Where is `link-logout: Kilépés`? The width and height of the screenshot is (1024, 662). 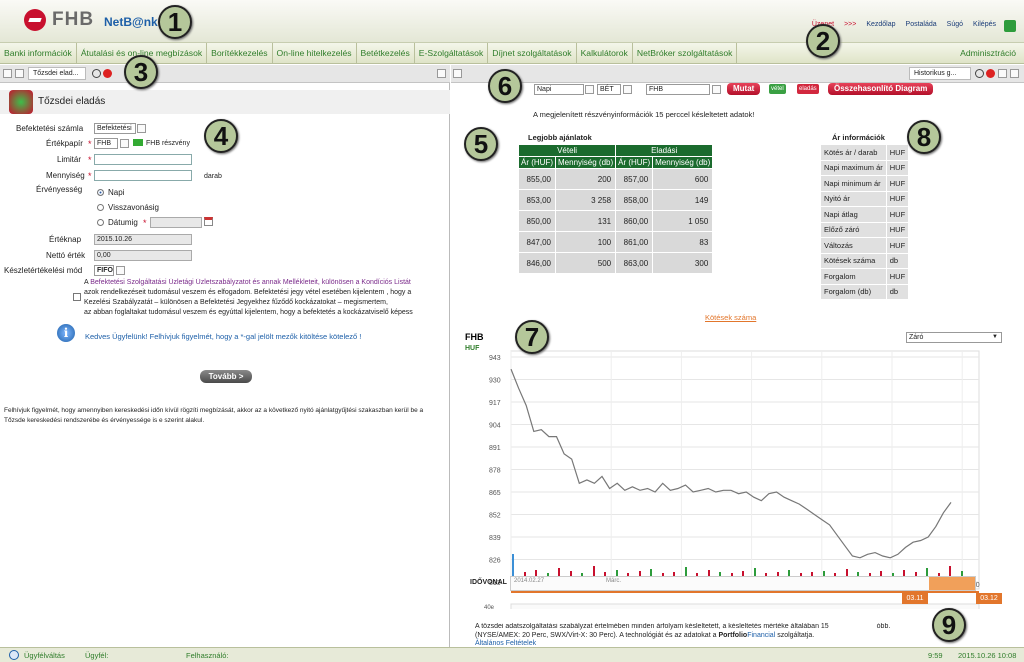 link-logout: Kilépés is located at coordinates (984, 24).